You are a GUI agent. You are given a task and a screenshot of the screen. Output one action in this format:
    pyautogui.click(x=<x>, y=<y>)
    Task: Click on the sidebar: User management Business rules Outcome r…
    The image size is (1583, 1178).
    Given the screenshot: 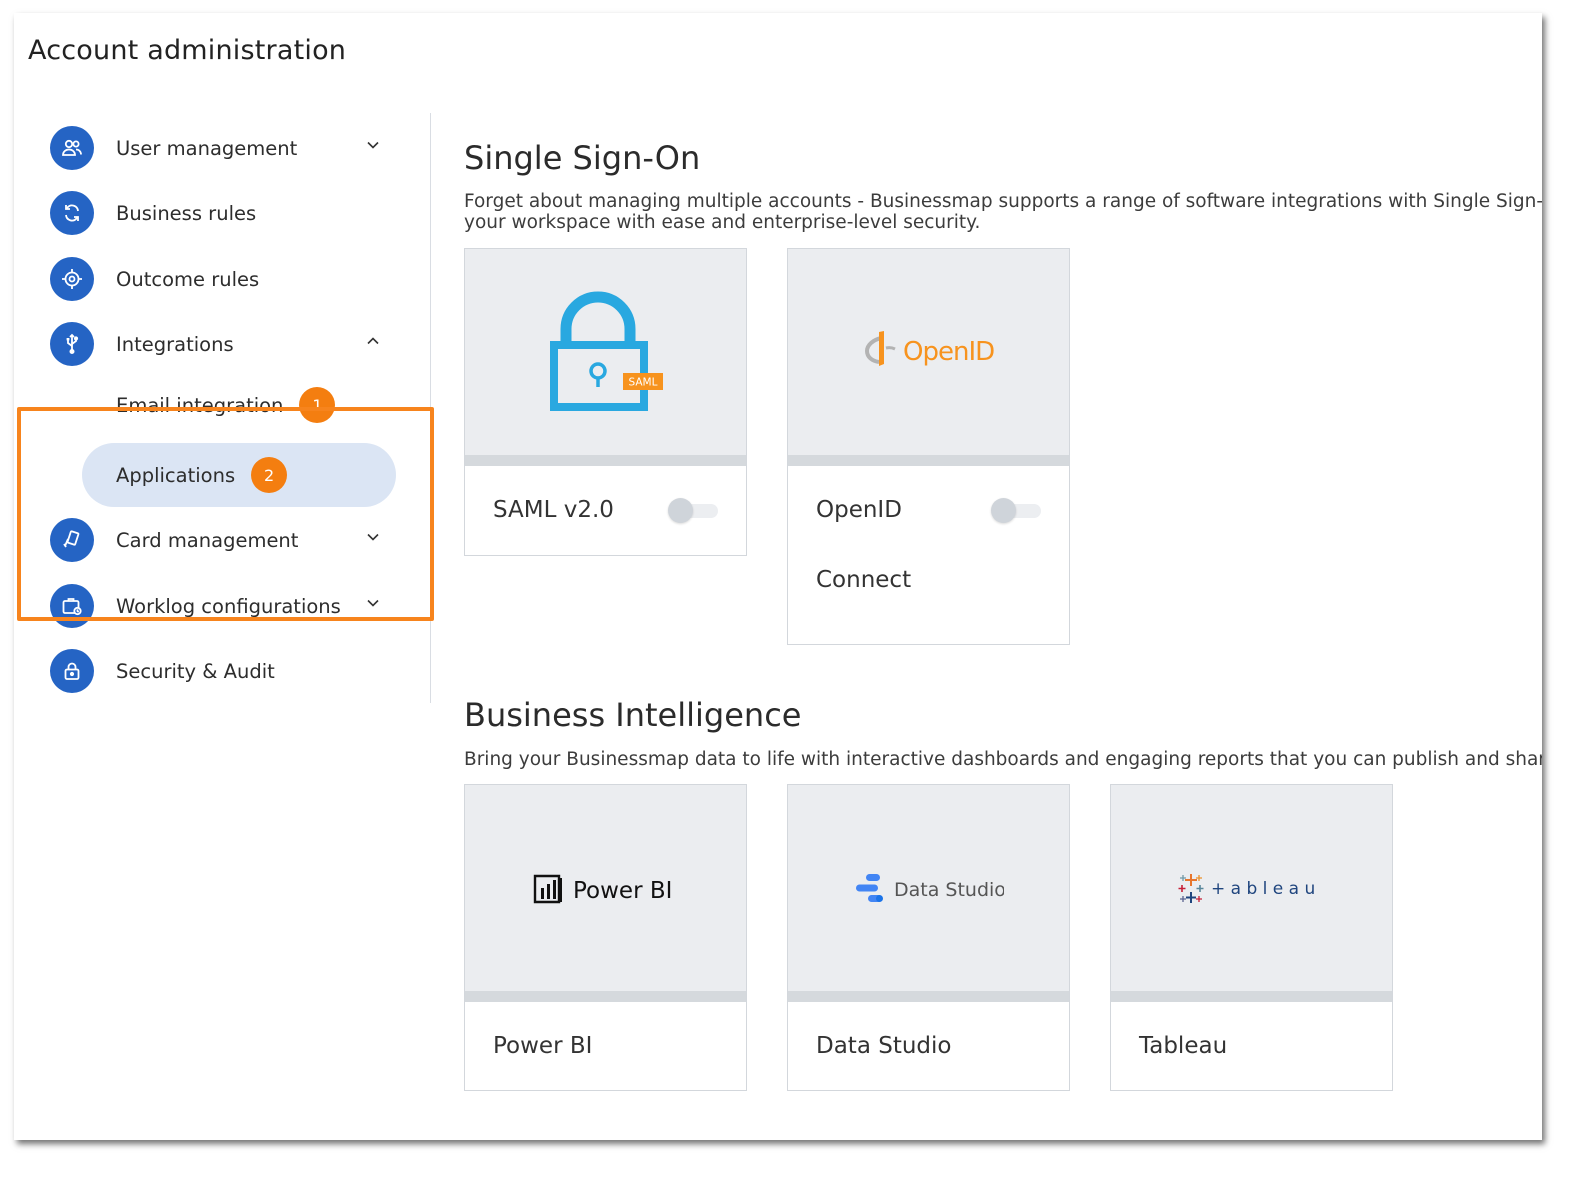 What is the action you would take?
    pyautogui.click(x=224, y=408)
    